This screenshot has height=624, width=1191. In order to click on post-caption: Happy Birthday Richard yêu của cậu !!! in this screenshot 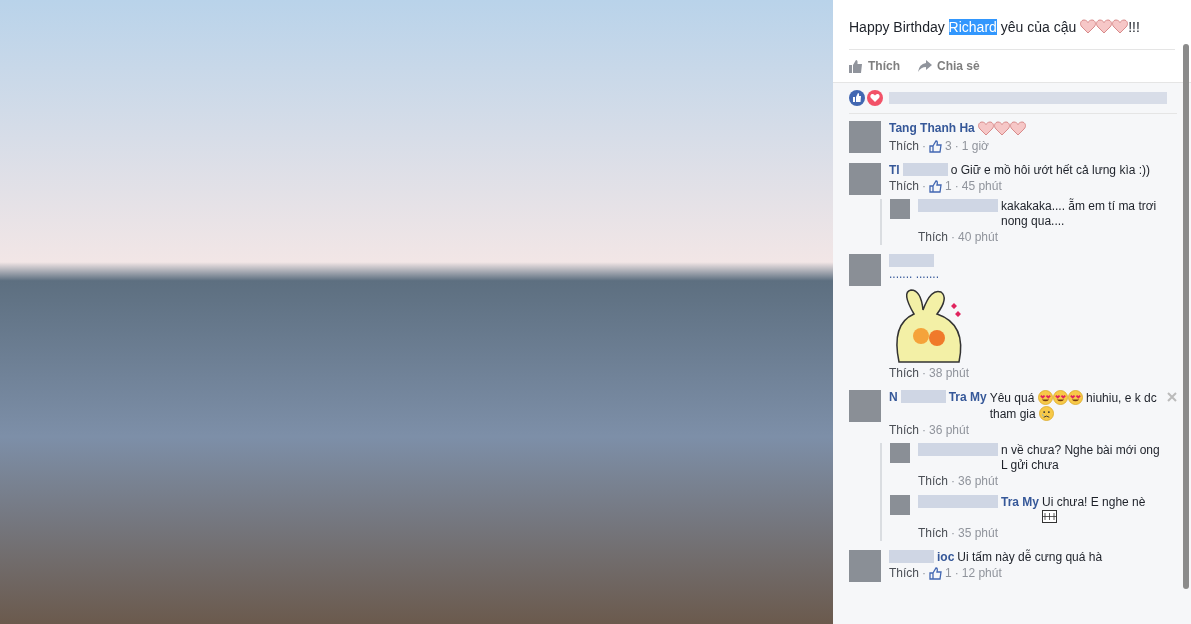, I will do `click(1012, 33)`.